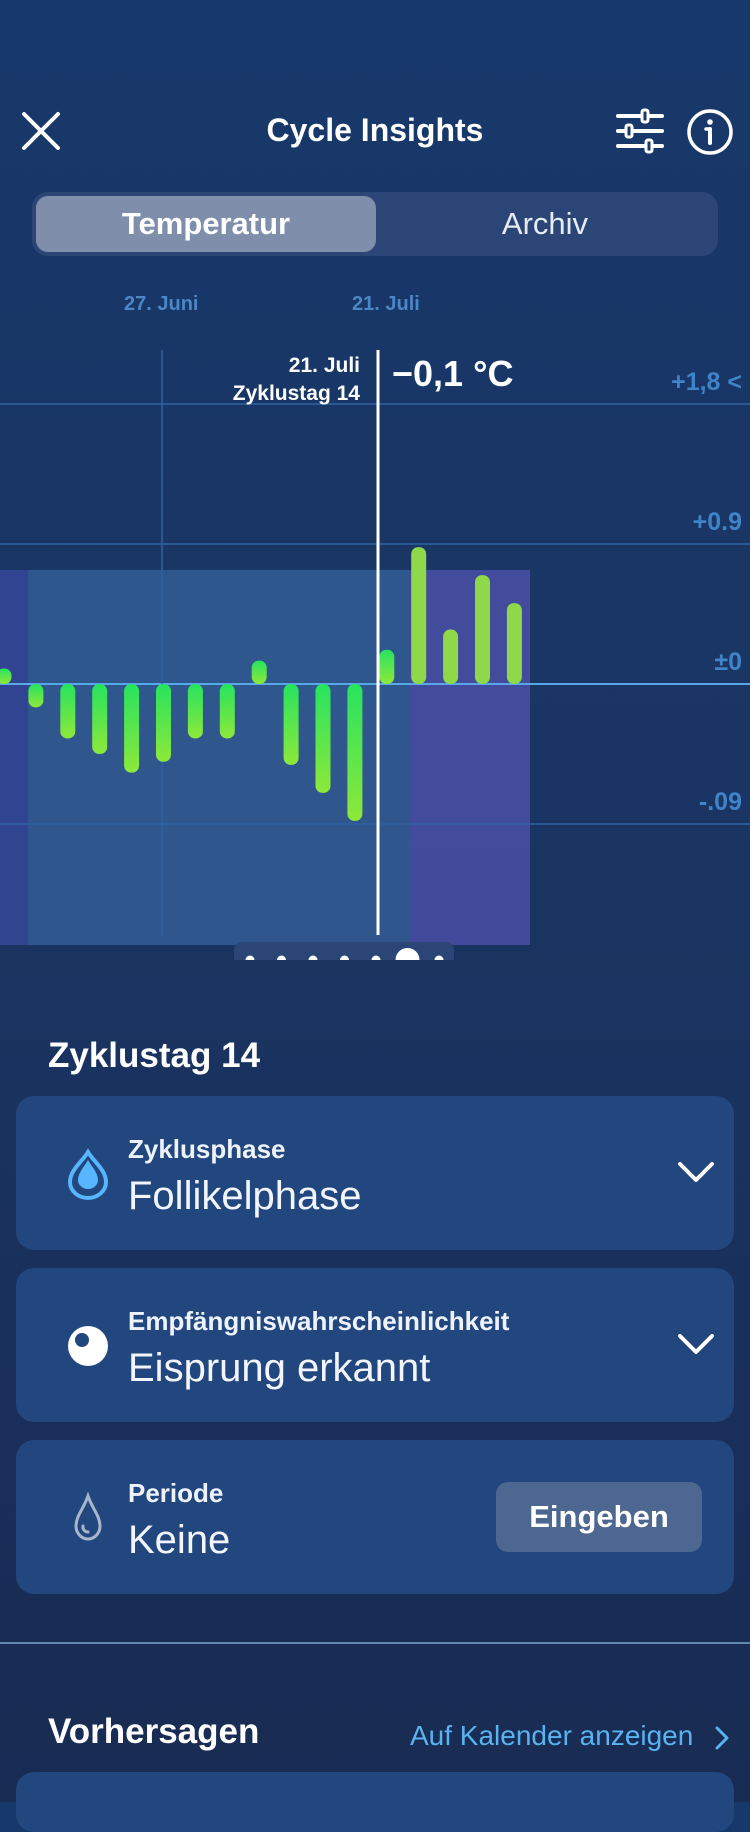  I want to click on filter-button, so click(640, 131).